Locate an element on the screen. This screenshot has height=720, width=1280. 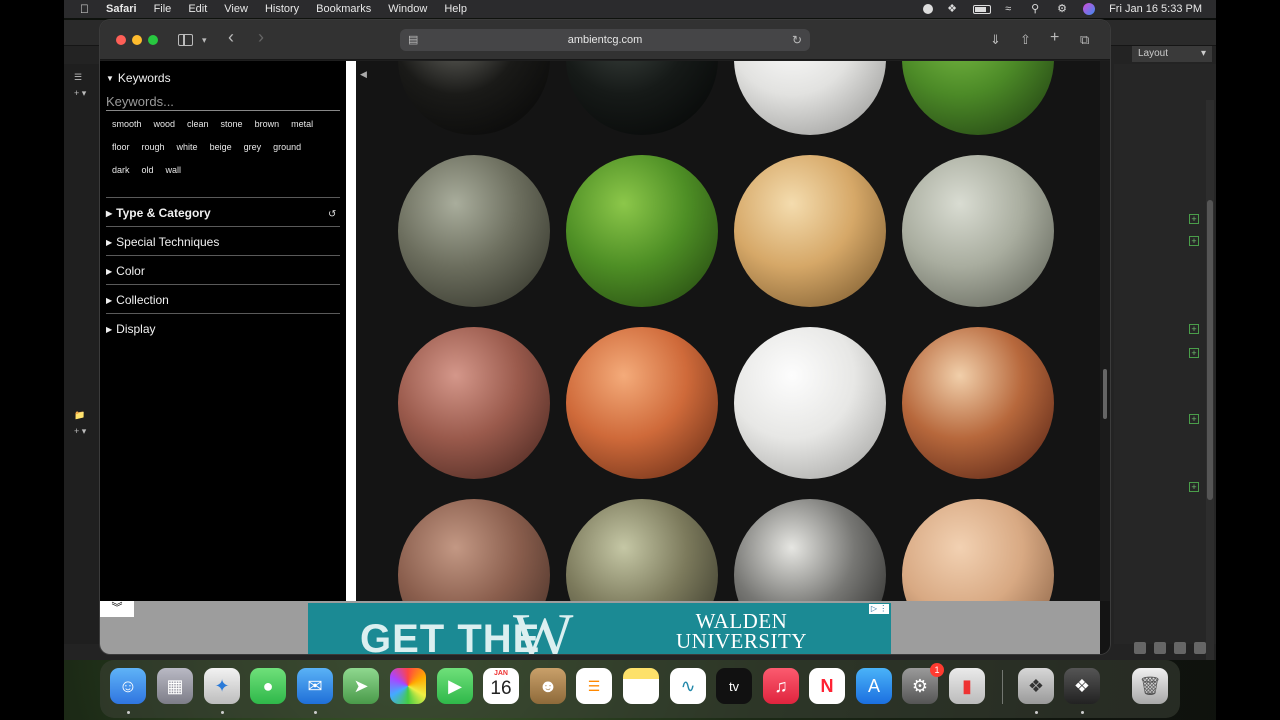
url-text: ambientcg.com is located at coordinates (605, 40).